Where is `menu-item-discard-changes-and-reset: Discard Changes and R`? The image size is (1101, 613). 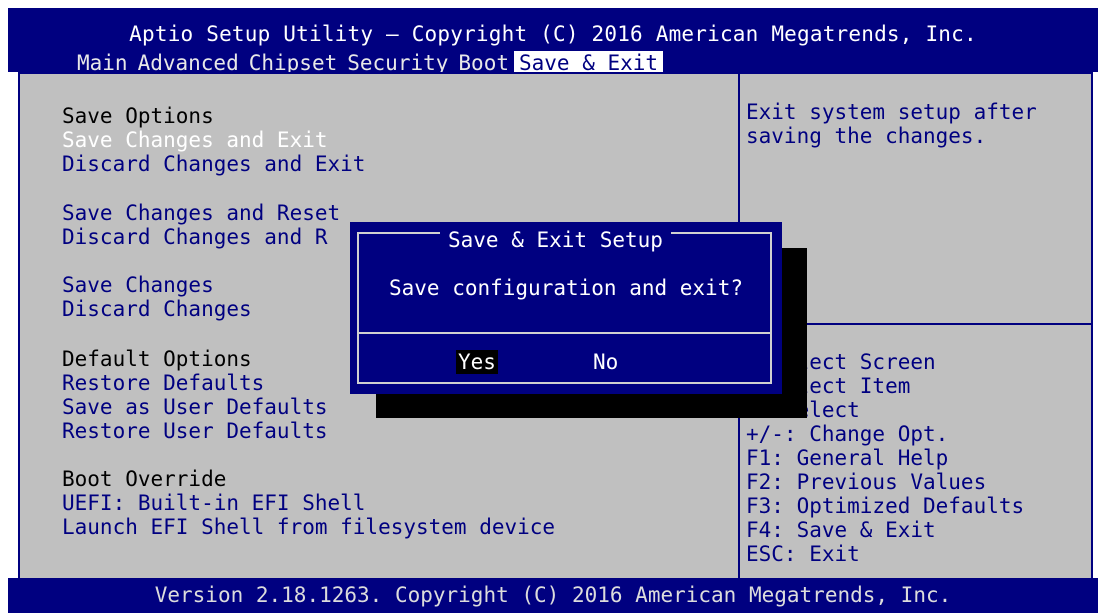 menu-item-discard-changes-and-reset: Discard Changes and R is located at coordinates (195, 237).